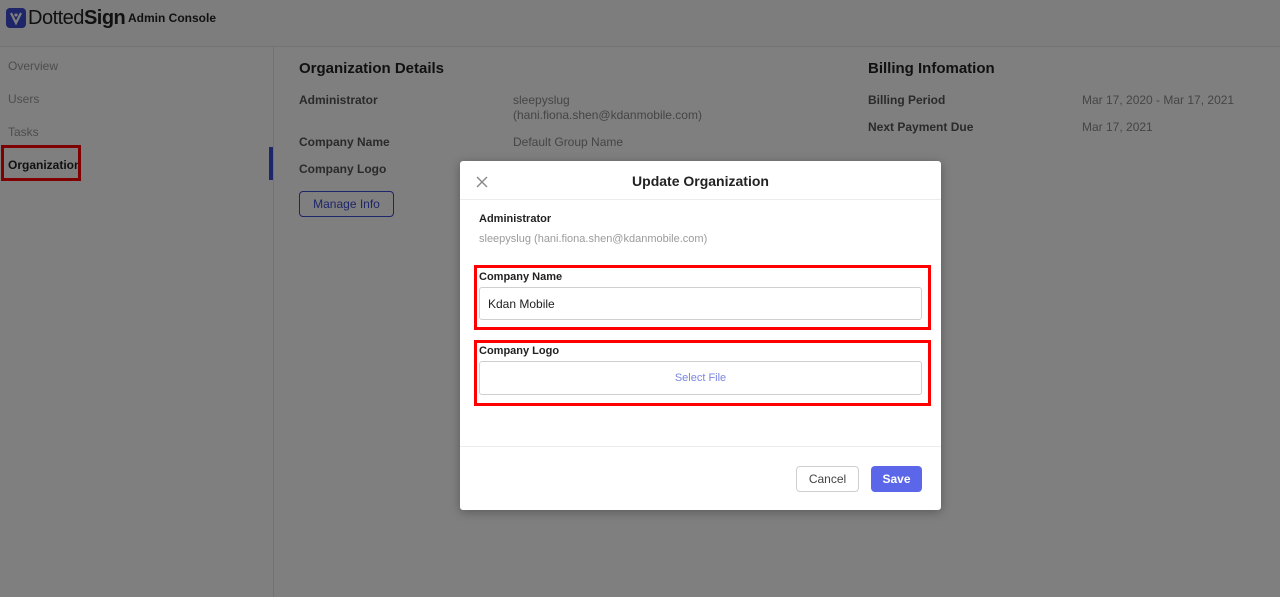  Describe the element at coordinates (702, 373) in the screenshot. I see `highlight-company-logo` at that location.